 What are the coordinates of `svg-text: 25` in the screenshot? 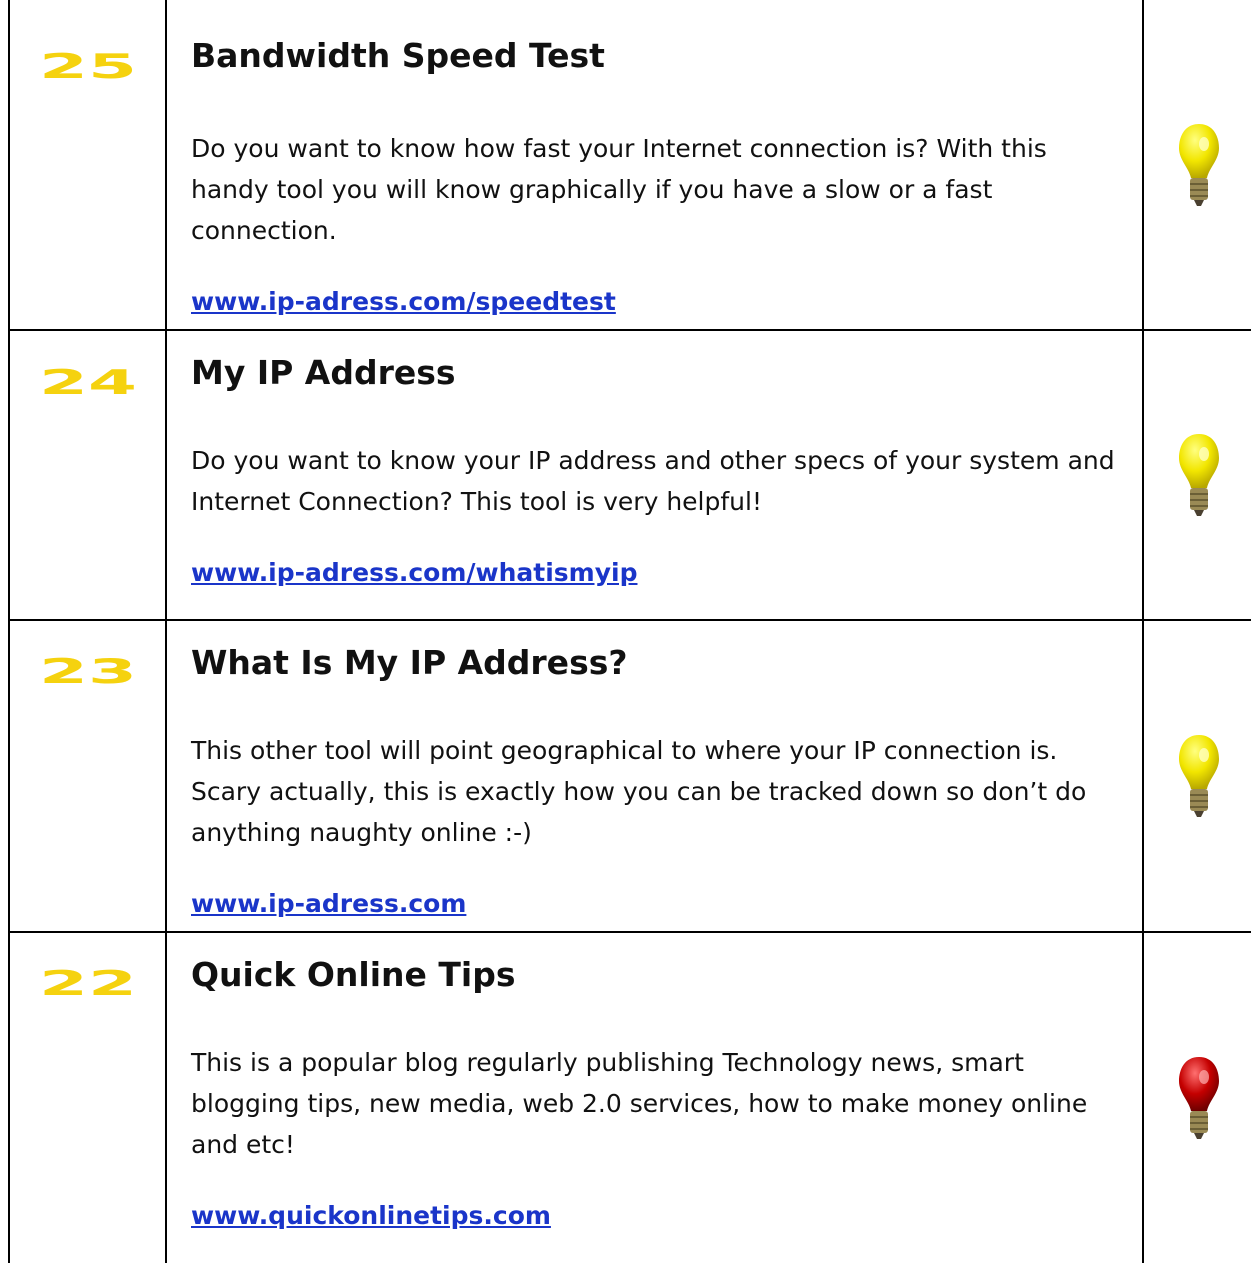 It's located at (88, 66).